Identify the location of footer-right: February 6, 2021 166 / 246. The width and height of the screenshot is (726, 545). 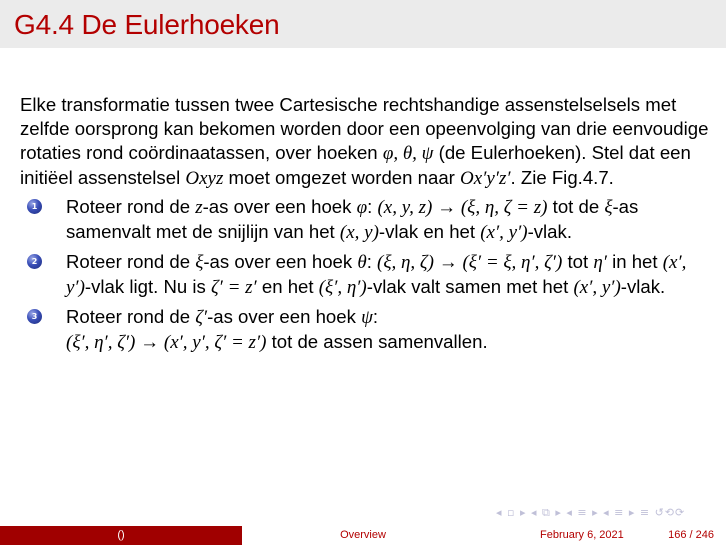
(605, 535).